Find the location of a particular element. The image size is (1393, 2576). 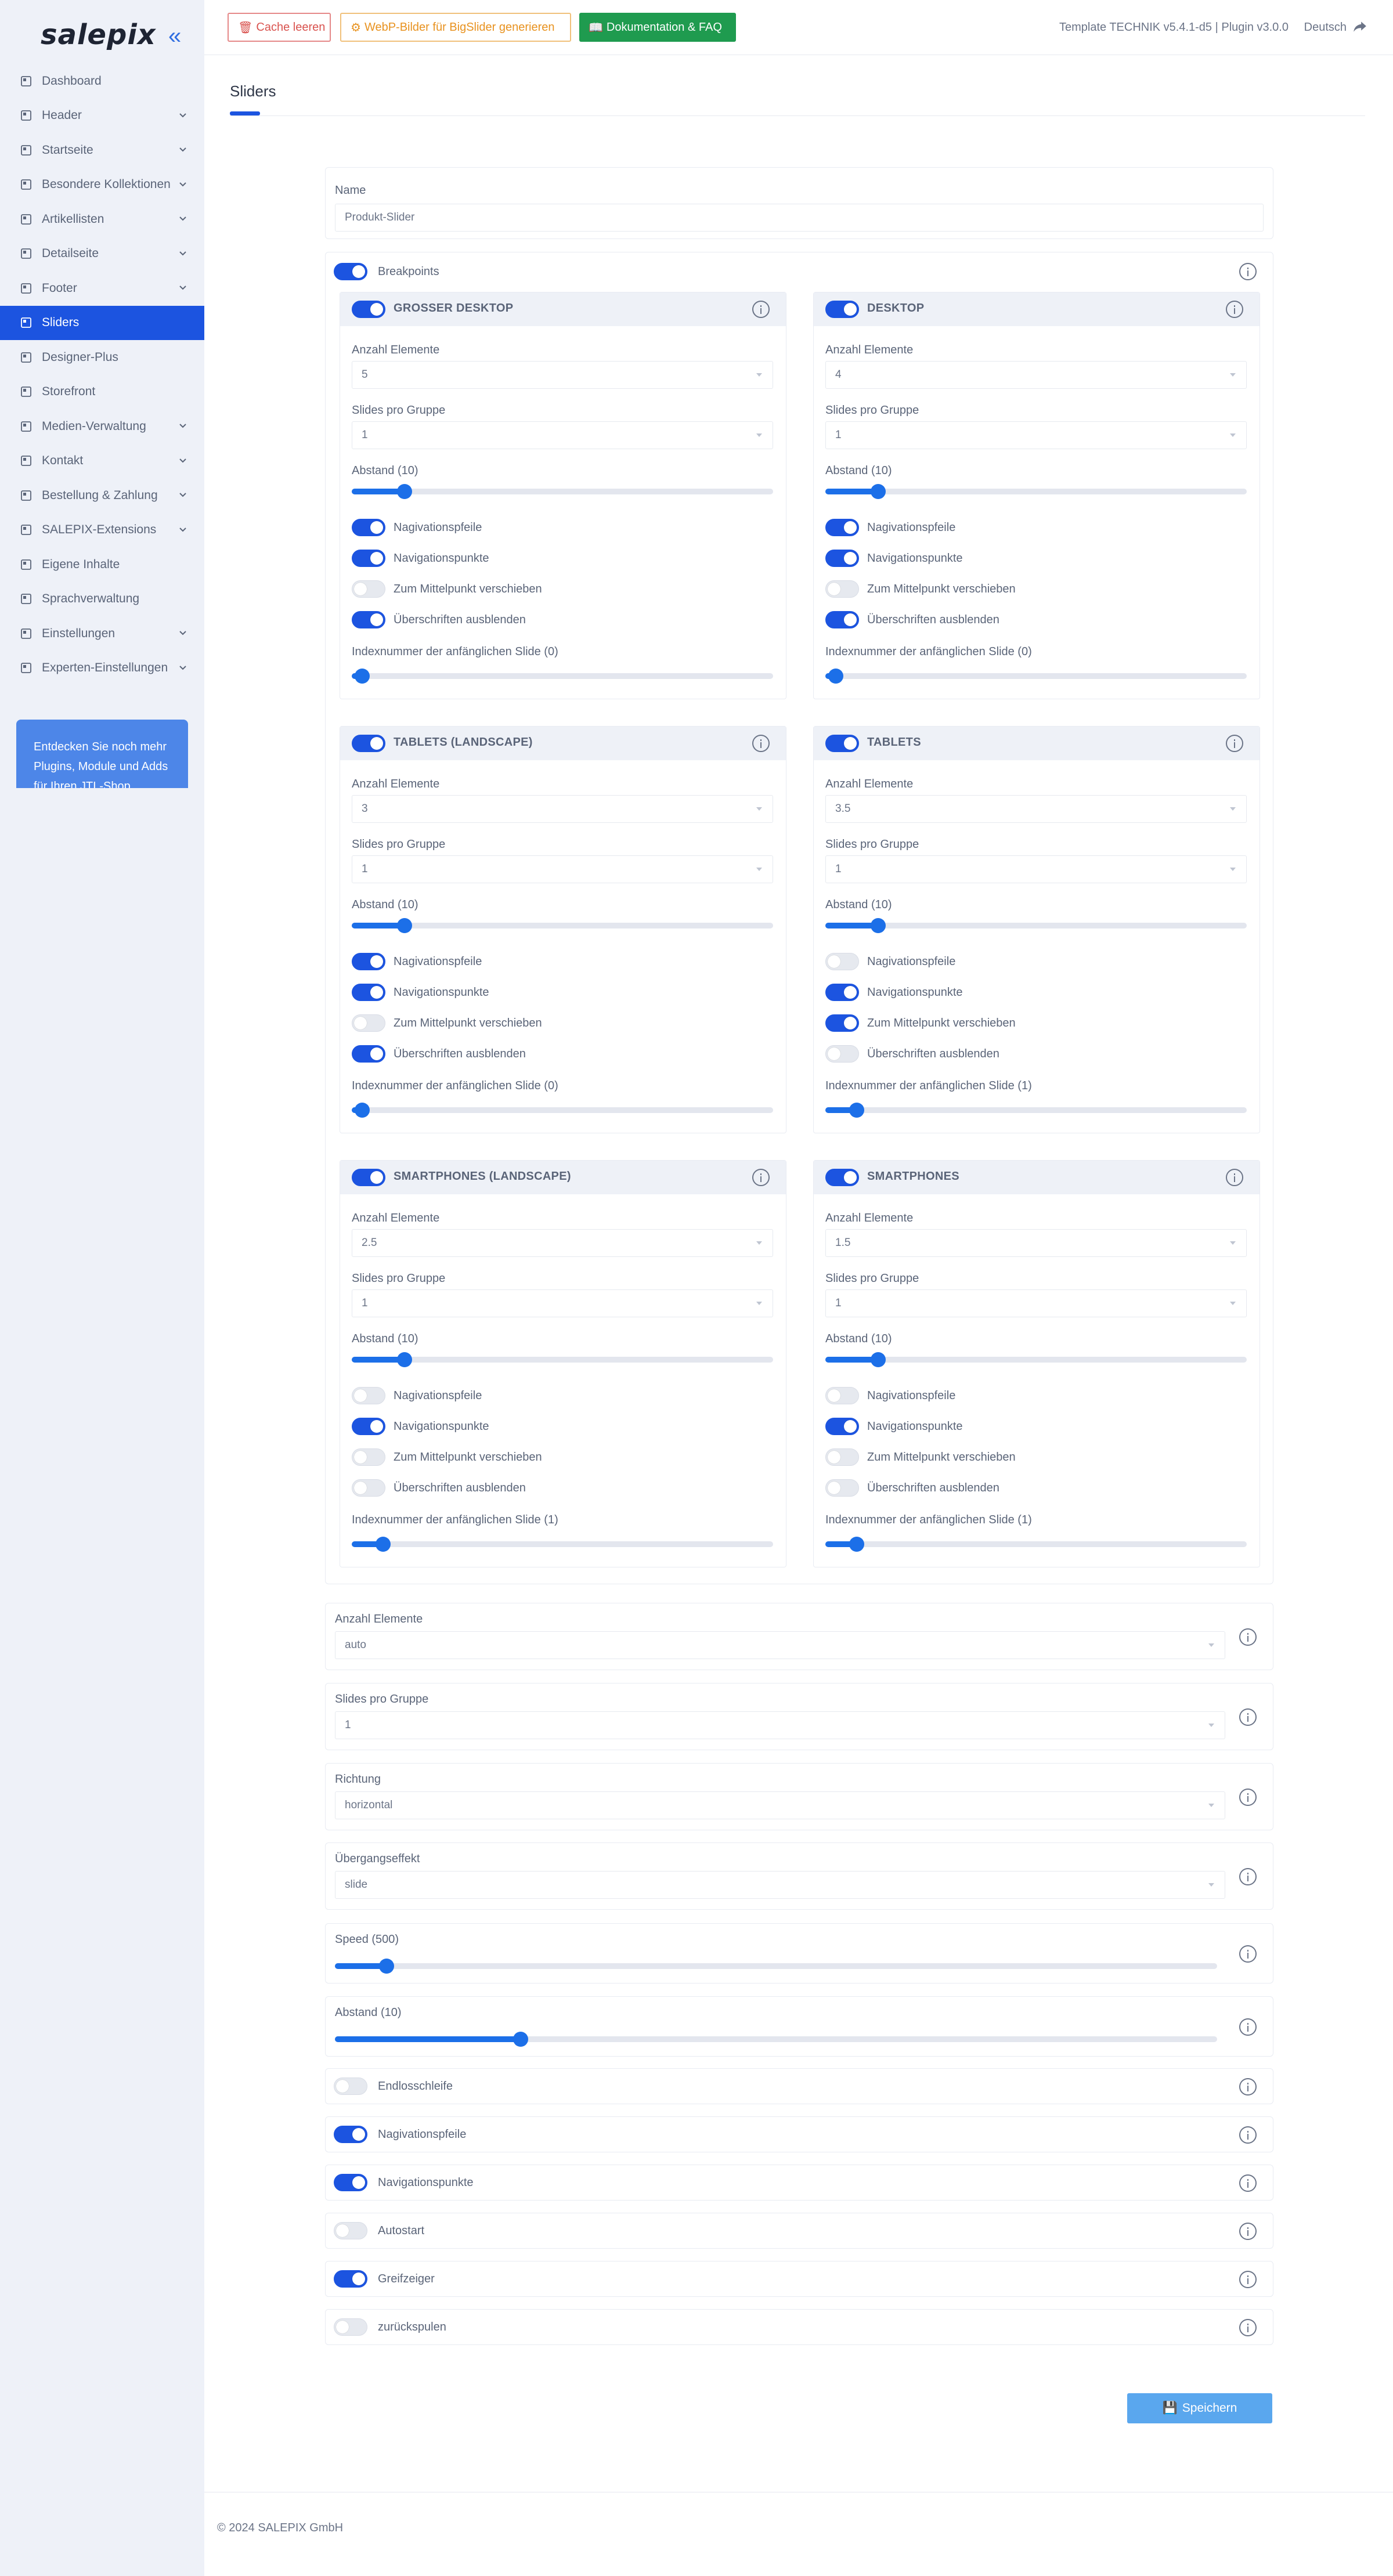

sidebar-item-header: Header is located at coordinates (102, 116).